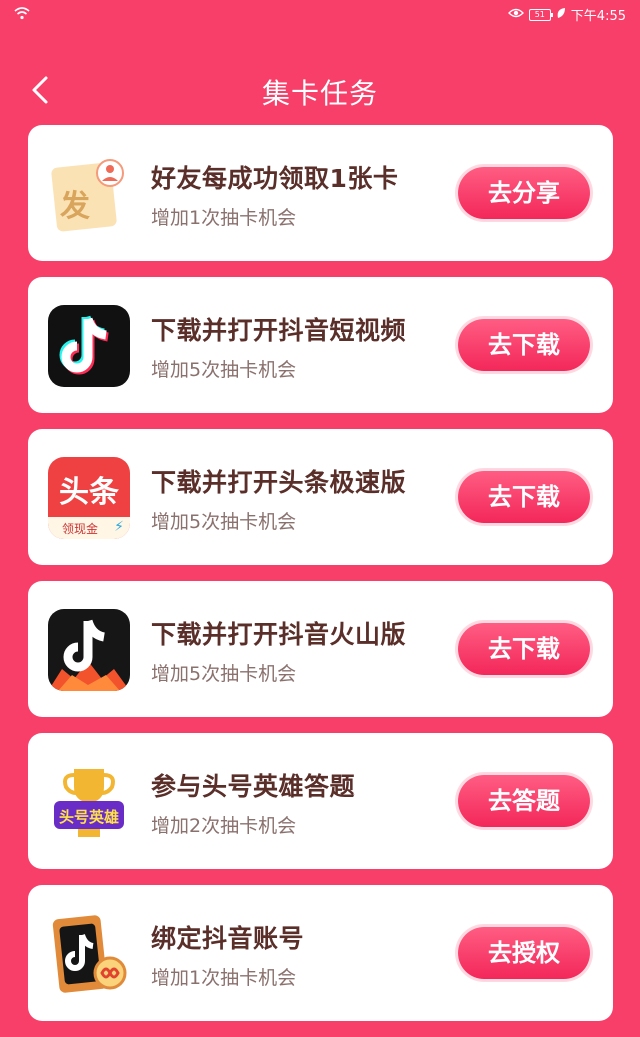 This screenshot has height=1037, width=640. Describe the element at coordinates (275, 178) in the screenshot. I see `task-title: 好友每成功领取1张卡` at that location.